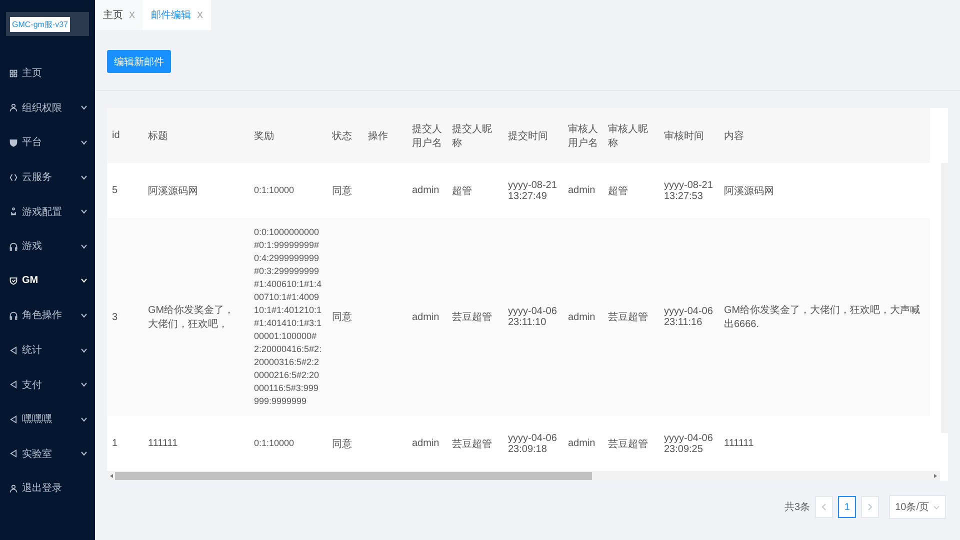  Describe the element at coordinates (47, 246) in the screenshot. I see `sidebar-item: 游戏` at that location.